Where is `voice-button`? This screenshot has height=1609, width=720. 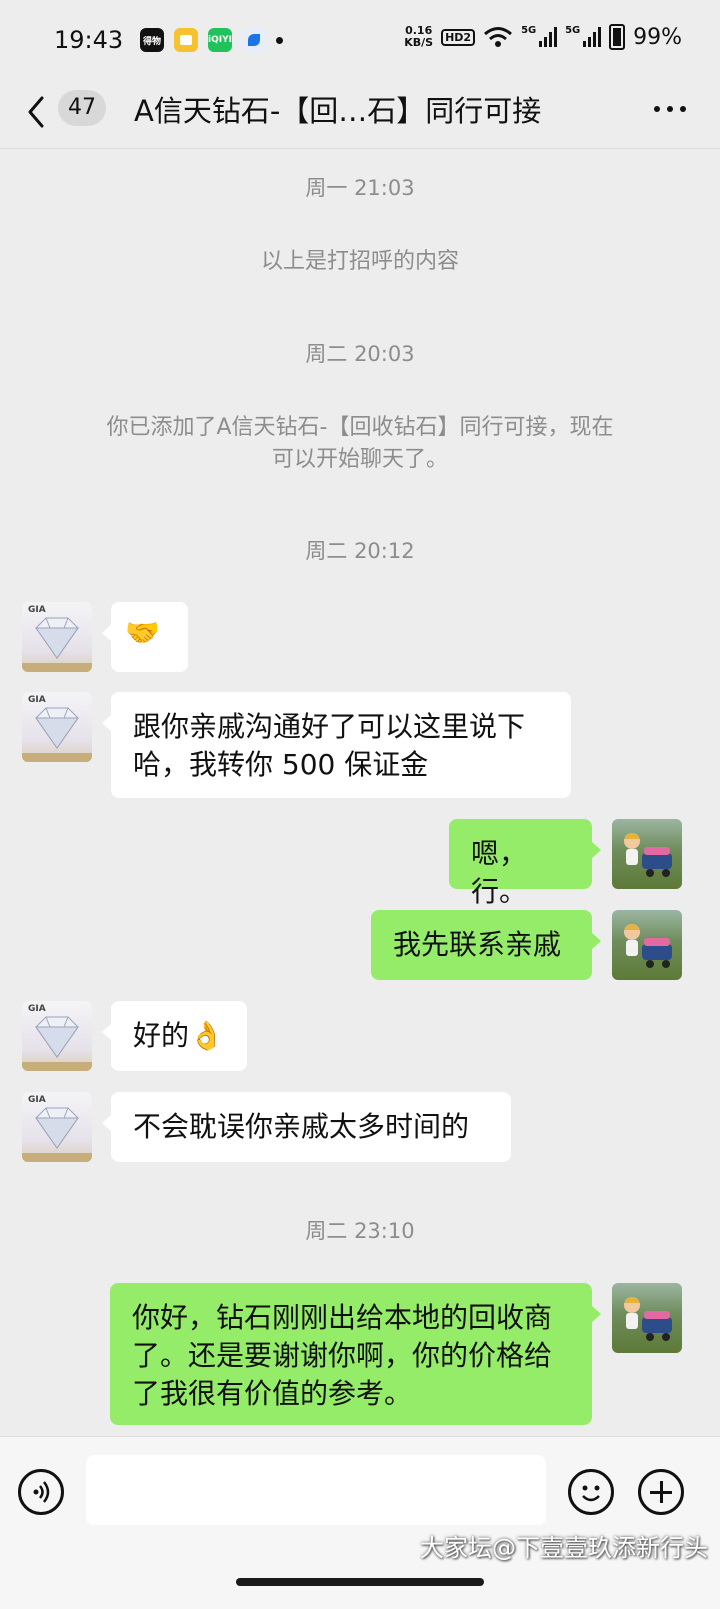 voice-button is located at coordinates (41, 1492).